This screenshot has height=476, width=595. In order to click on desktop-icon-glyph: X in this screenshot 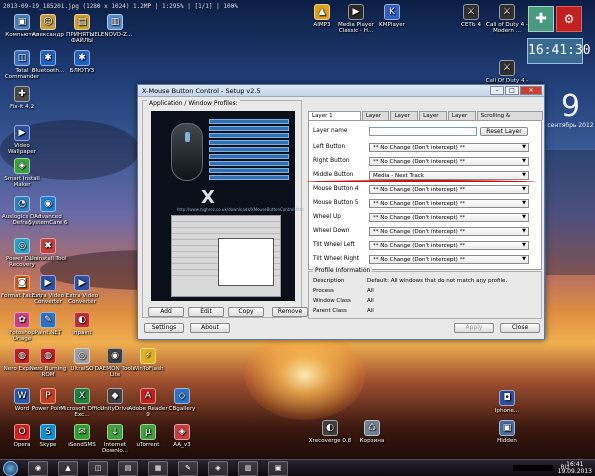, I will do `click(82, 396)`.